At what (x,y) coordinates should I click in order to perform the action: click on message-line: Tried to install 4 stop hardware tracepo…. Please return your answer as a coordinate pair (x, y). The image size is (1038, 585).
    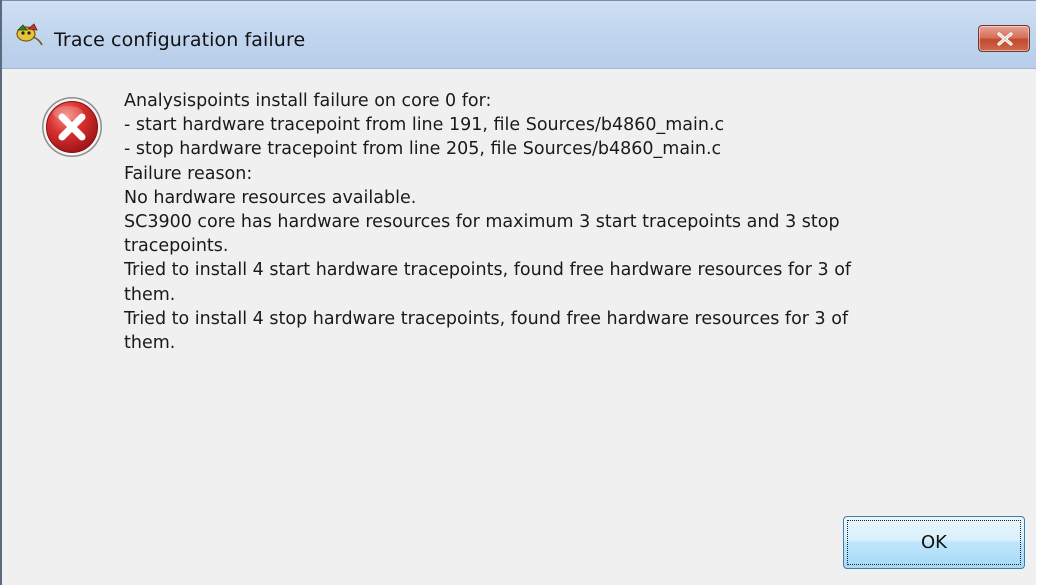
    Looking at the image, I should click on (486, 318).